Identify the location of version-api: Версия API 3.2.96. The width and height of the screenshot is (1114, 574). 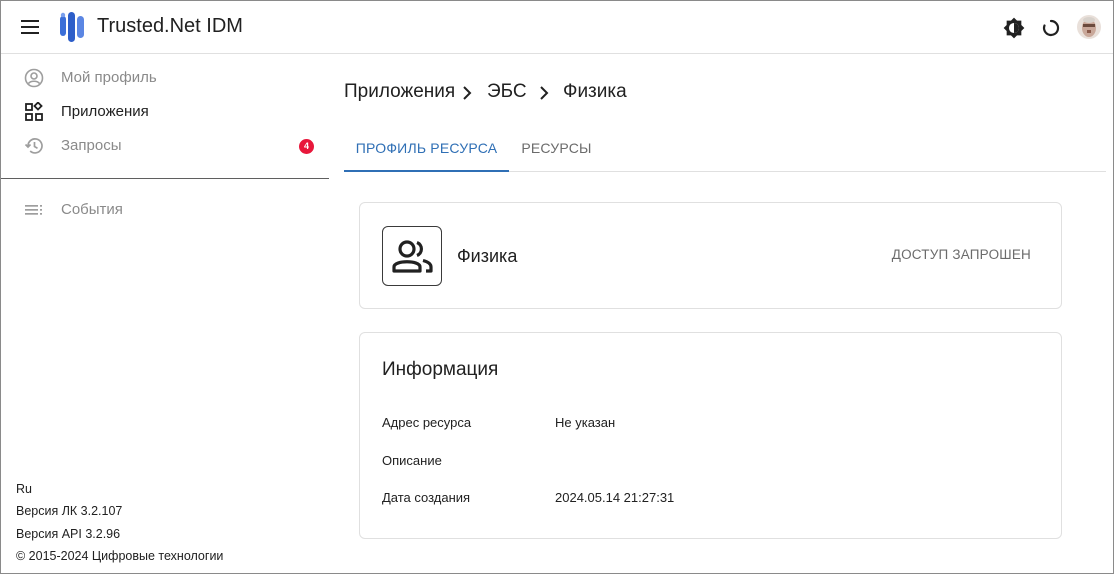
(68, 534).